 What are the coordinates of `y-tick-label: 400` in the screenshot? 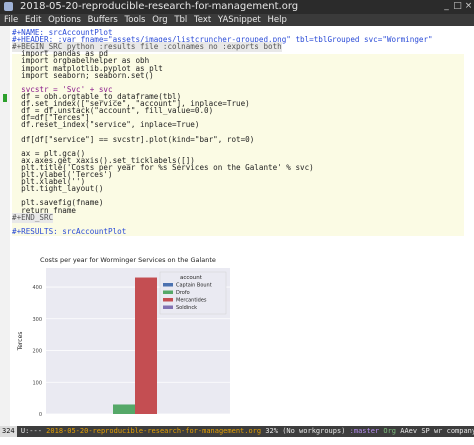 It's located at (37, 288).